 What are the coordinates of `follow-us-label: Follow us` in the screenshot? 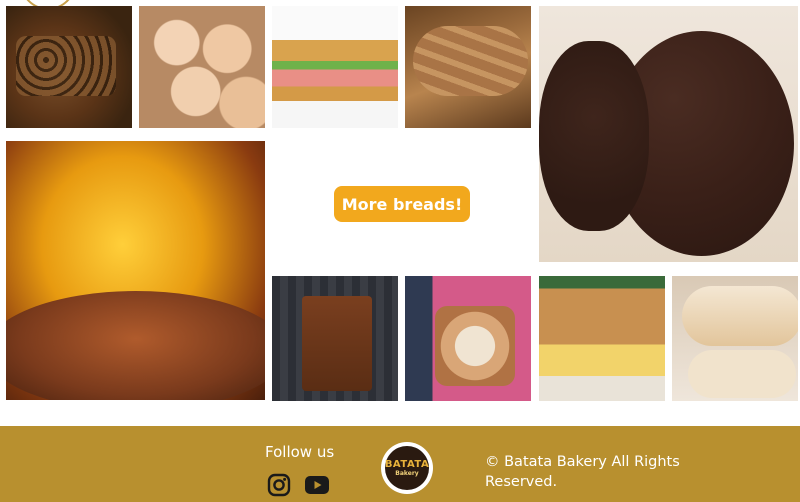 It's located at (300, 452).